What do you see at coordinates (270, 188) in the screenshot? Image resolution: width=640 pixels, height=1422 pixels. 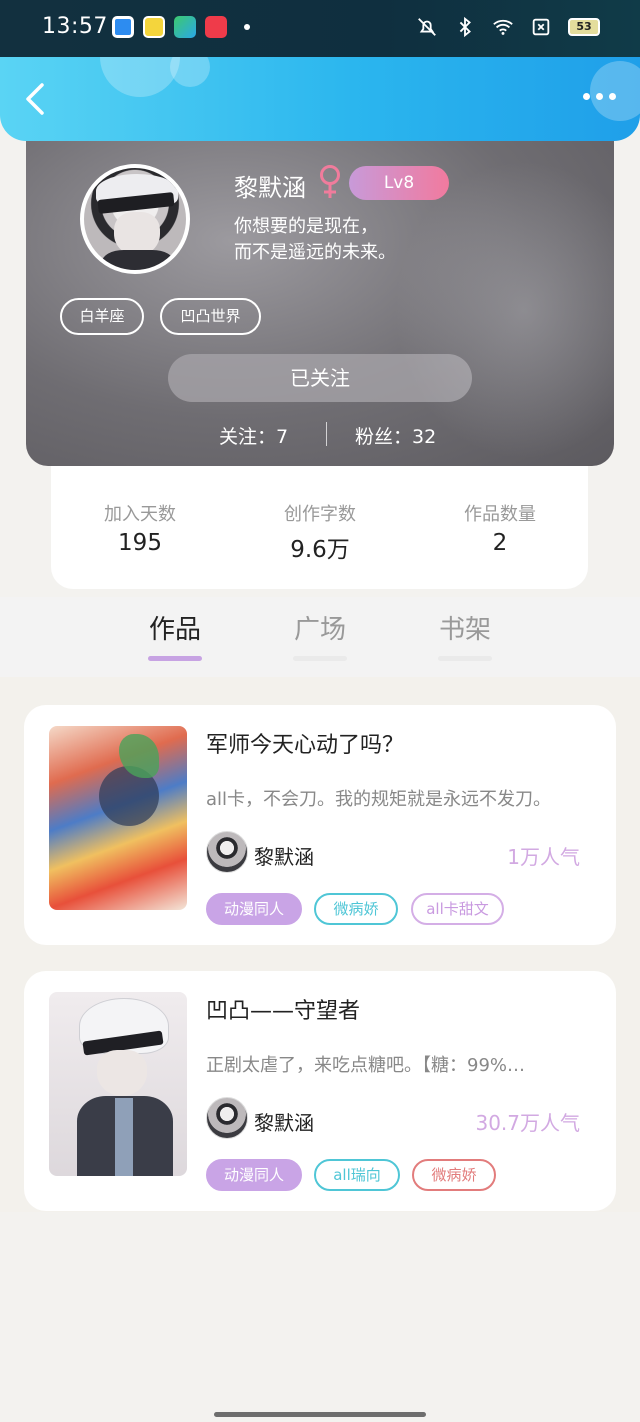 I see `profile-name: 黎默涵` at bounding box center [270, 188].